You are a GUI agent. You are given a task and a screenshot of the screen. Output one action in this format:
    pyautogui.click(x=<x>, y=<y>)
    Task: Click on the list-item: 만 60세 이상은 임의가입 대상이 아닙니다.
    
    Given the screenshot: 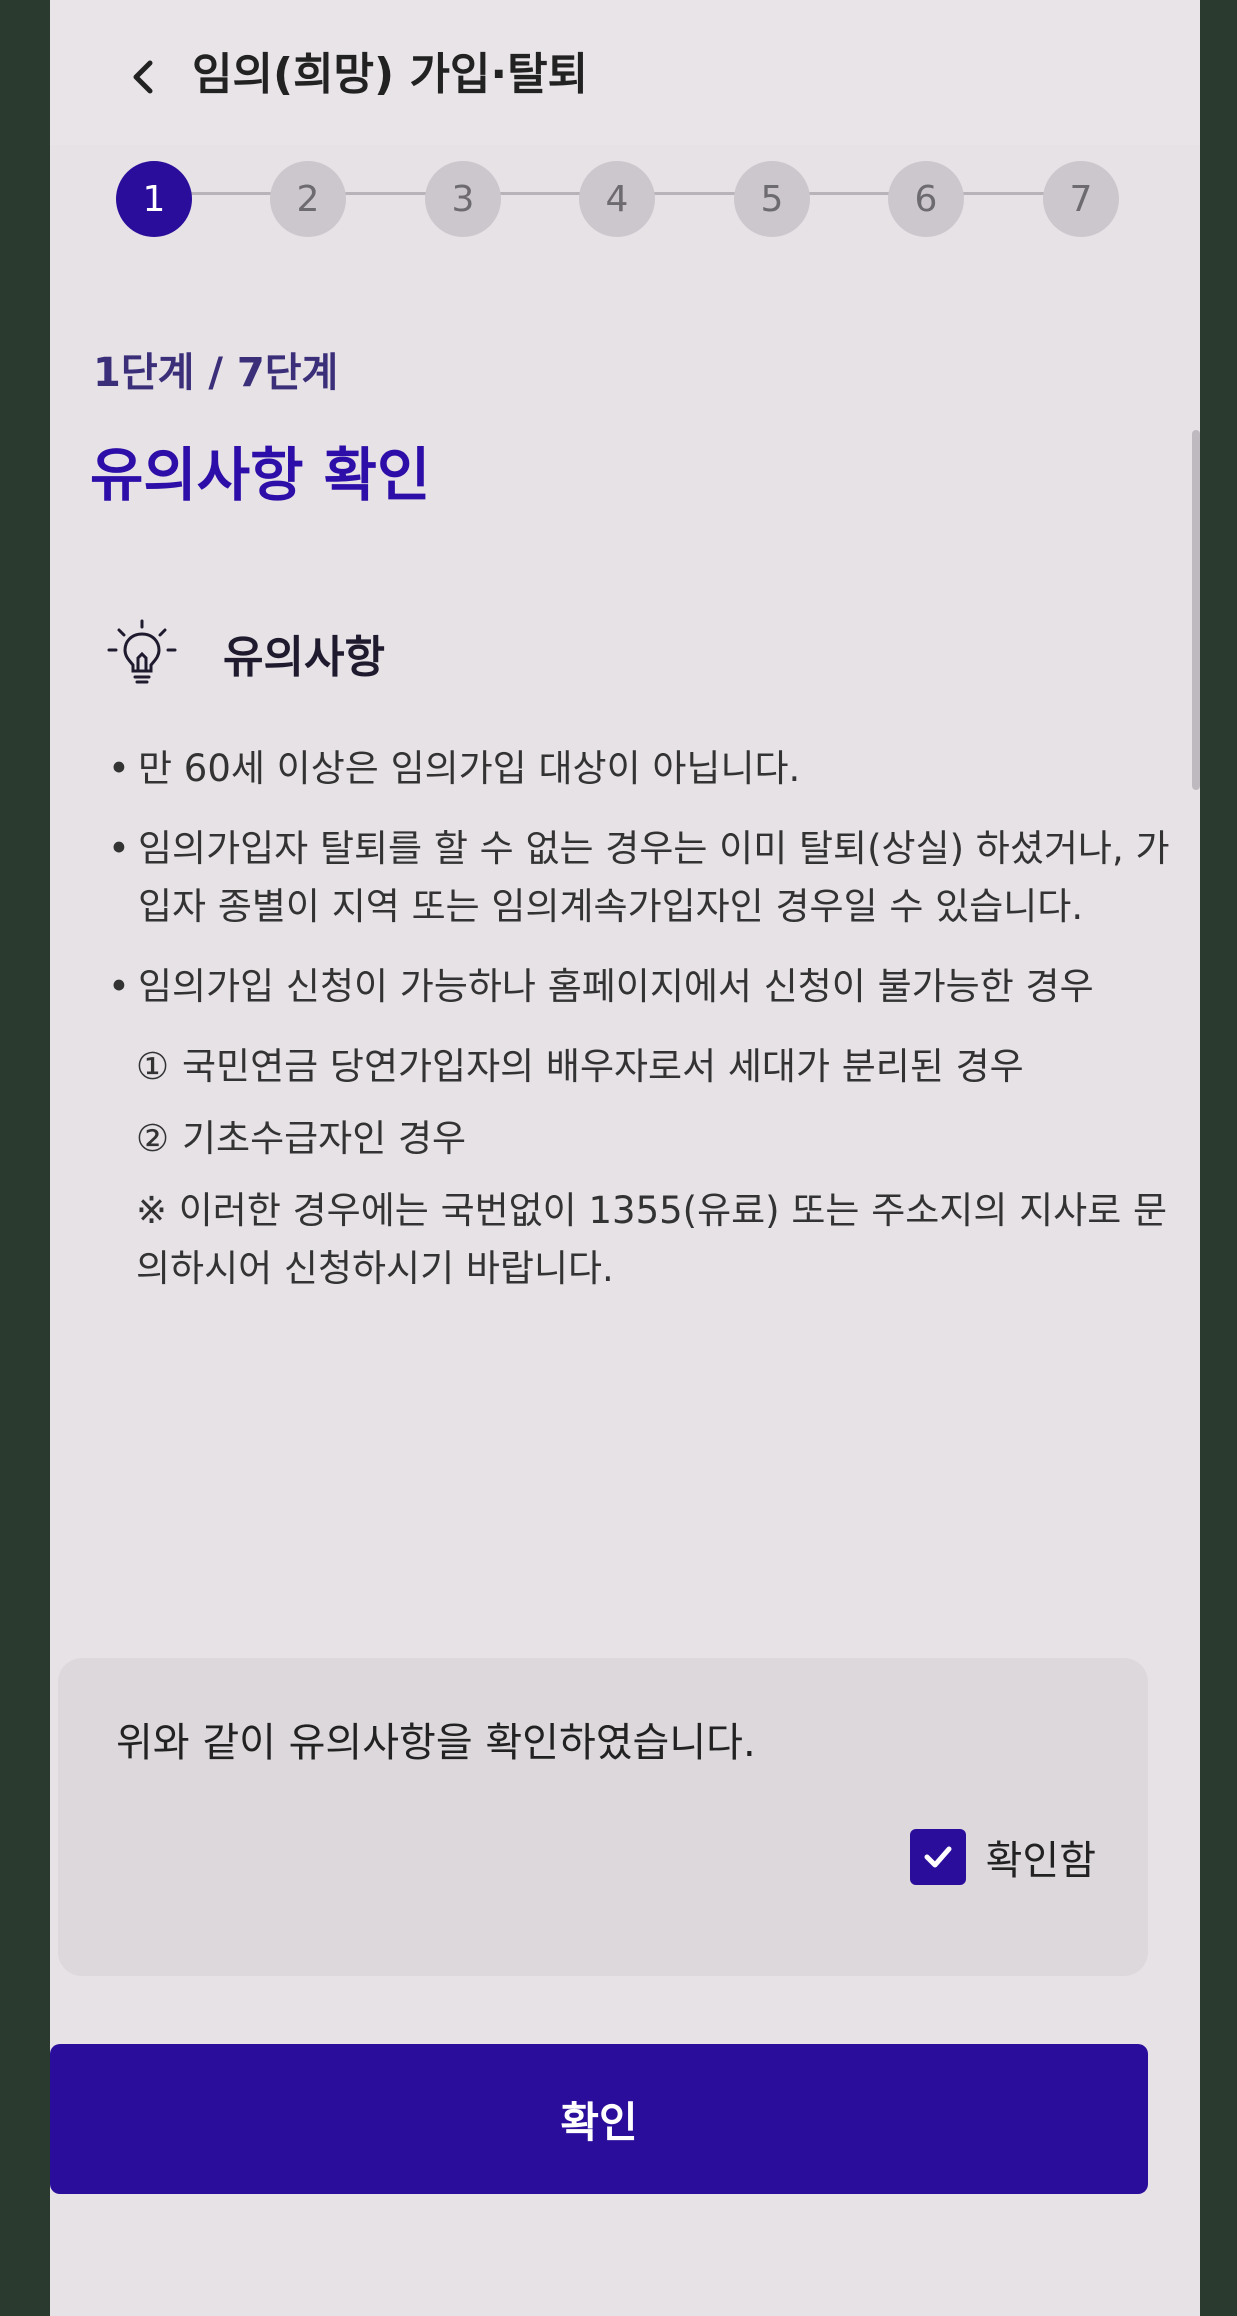 What is the action you would take?
    pyautogui.click(x=646, y=769)
    